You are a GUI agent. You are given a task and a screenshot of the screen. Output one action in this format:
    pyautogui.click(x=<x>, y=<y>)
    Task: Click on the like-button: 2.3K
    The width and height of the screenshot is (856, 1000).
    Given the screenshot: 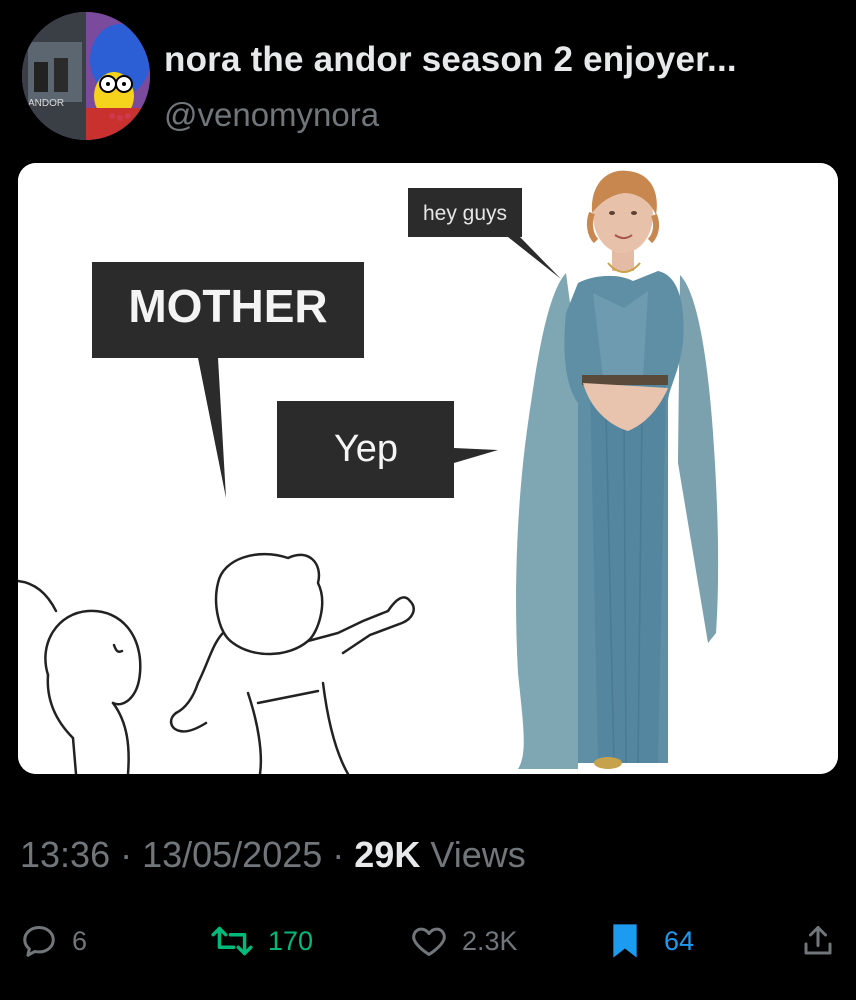 What is the action you would take?
    pyautogui.click(x=464, y=941)
    